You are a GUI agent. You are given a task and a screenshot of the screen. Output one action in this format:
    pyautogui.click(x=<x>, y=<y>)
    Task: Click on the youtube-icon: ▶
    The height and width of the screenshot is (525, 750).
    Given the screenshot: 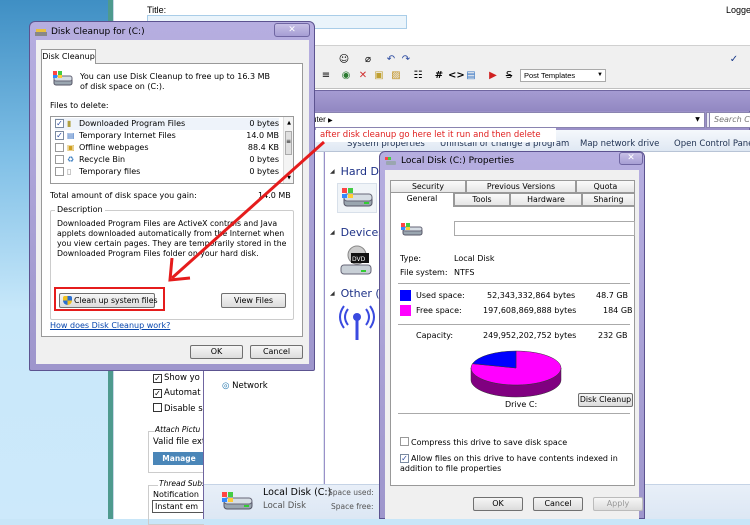 What is the action you would take?
    pyautogui.click(x=493, y=76)
    